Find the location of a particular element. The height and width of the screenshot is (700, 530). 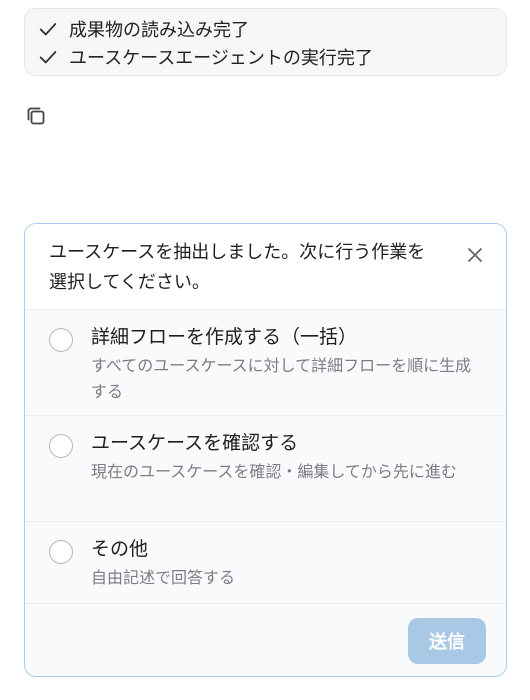

copy-button is located at coordinates (36, 116).